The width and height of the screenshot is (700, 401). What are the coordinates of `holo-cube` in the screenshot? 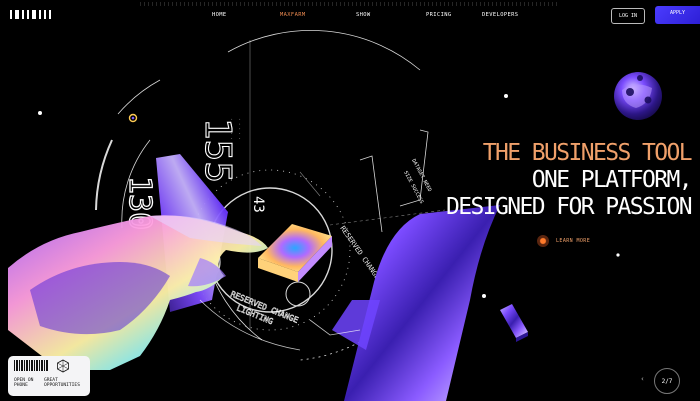 It's located at (295, 253).